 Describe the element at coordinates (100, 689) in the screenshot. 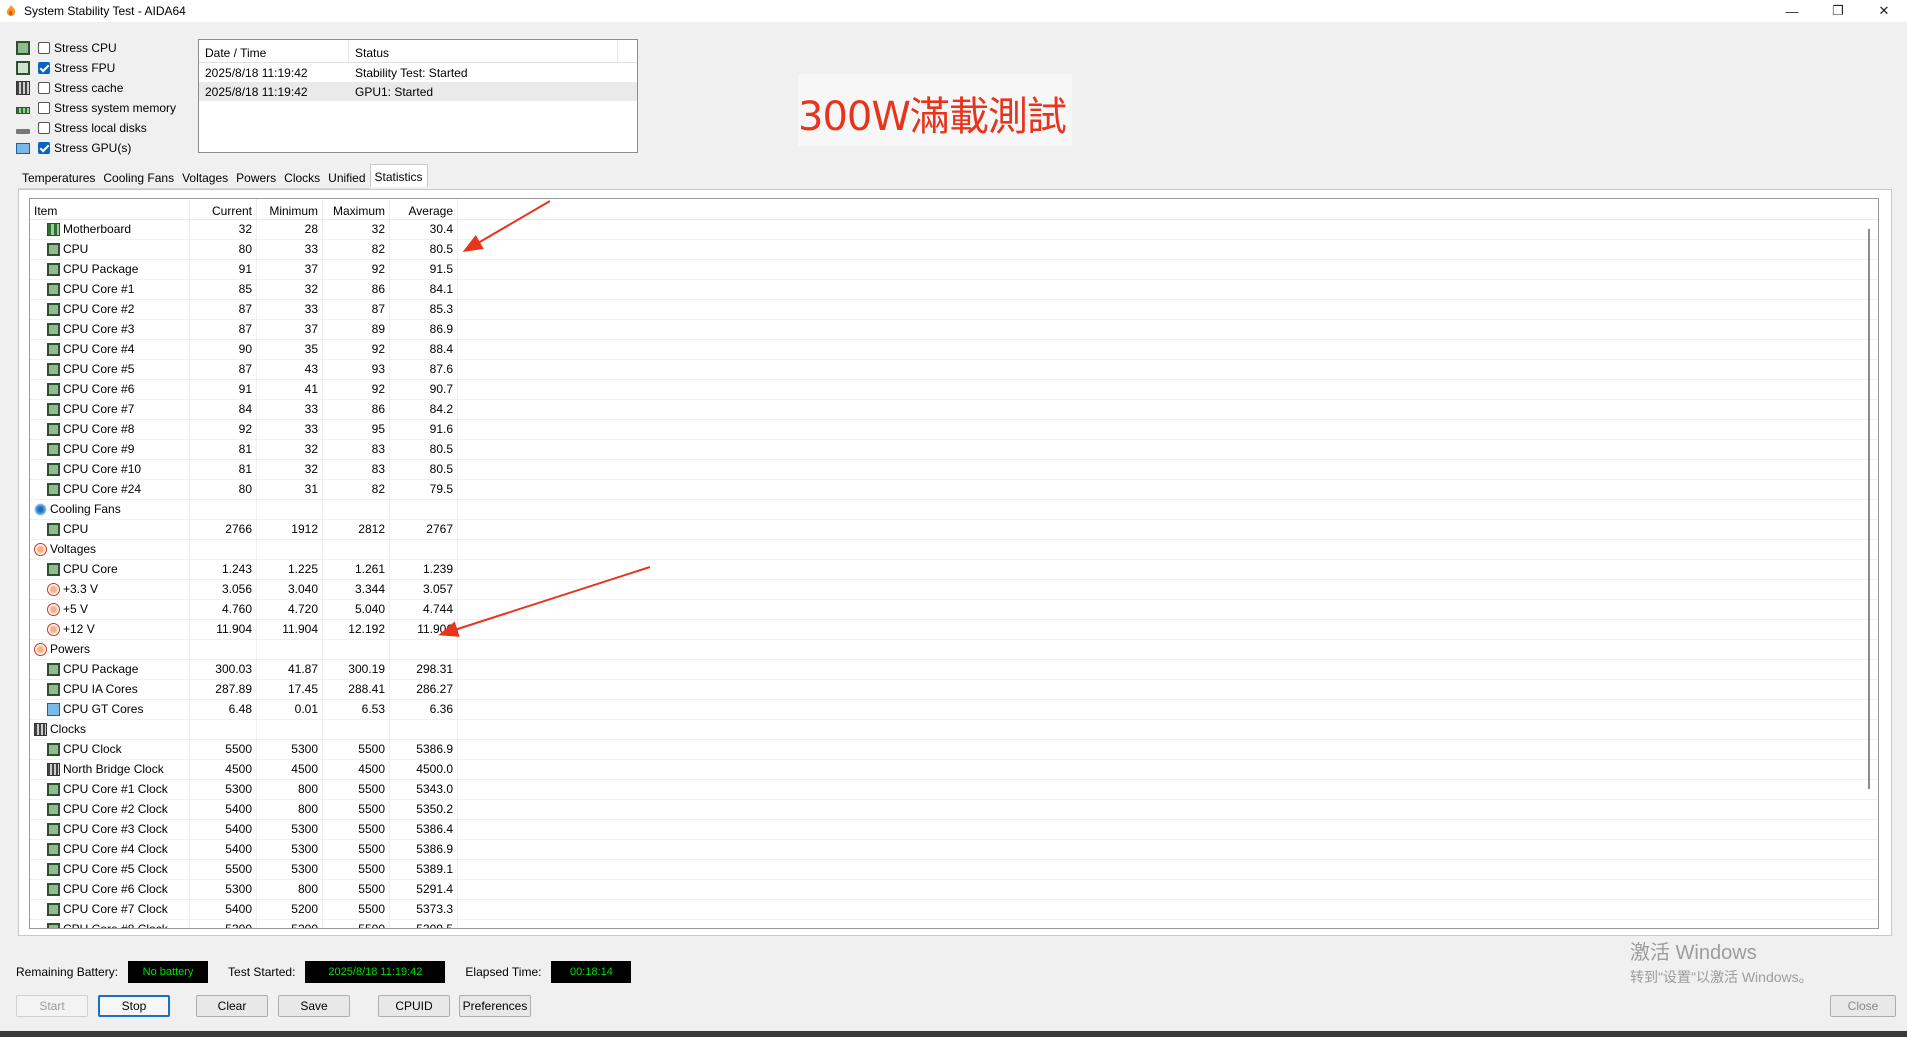

I see `row-label: CPU IA Cores` at that location.